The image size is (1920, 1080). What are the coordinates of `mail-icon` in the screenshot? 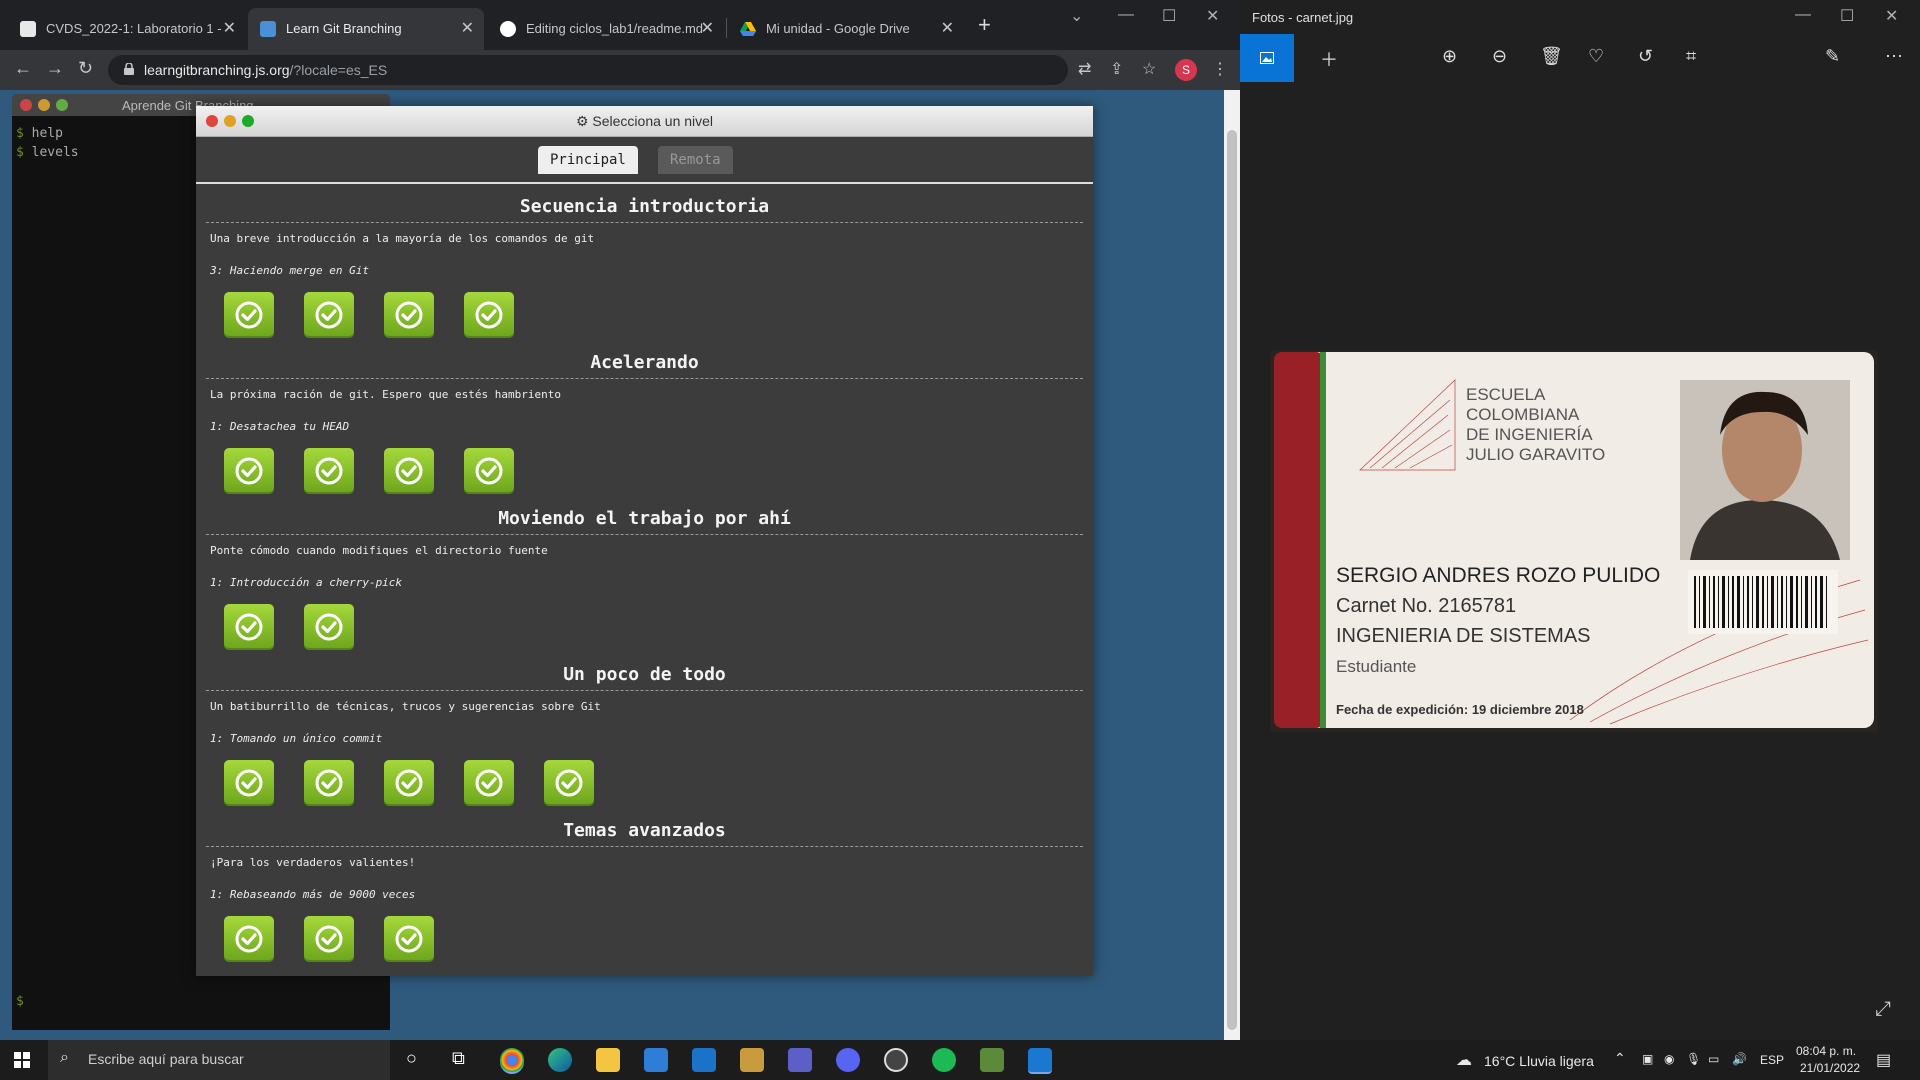 It's located at (704, 1060).